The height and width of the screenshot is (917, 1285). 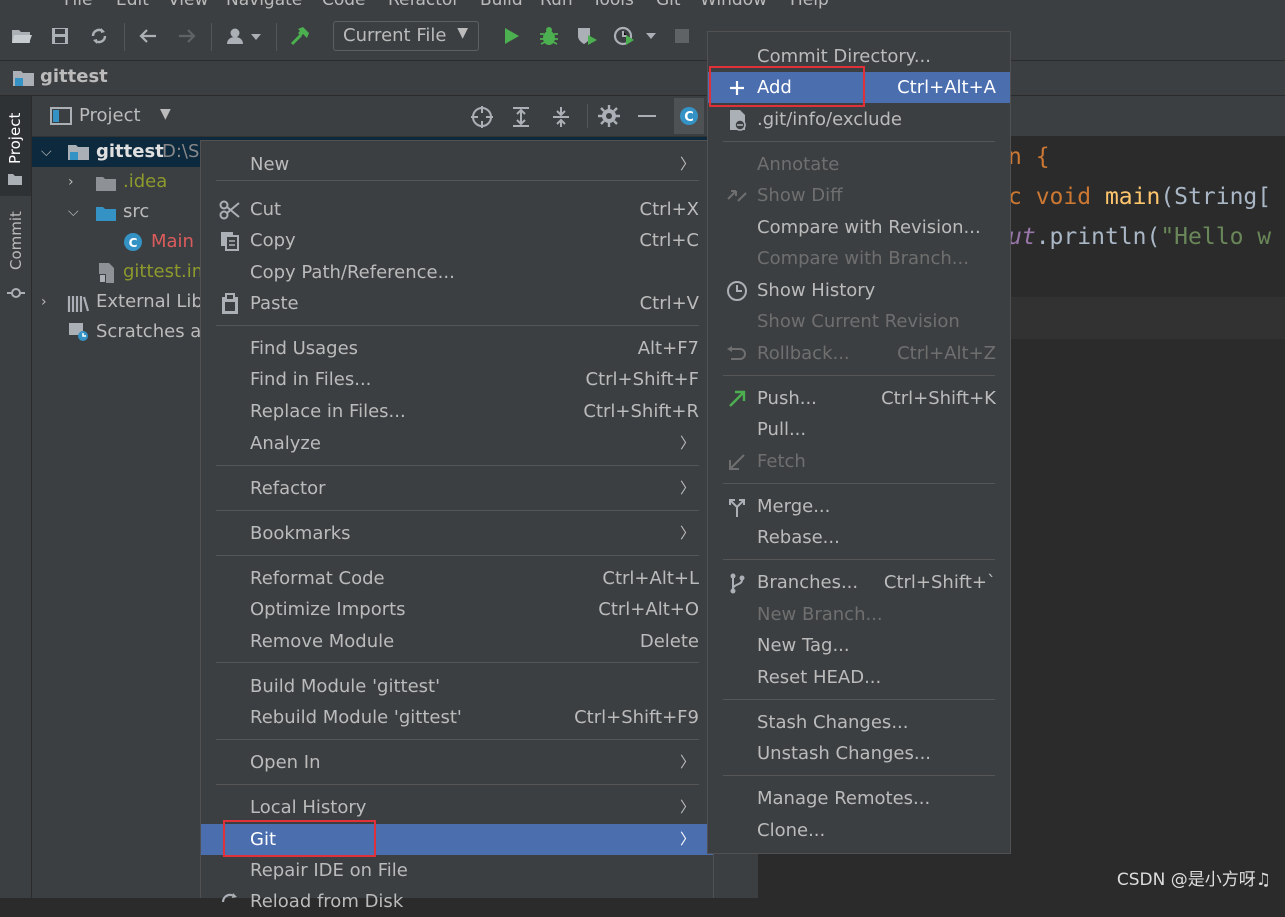 I want to click on menu-navigate: Navigate, so click(x=264, y=5).